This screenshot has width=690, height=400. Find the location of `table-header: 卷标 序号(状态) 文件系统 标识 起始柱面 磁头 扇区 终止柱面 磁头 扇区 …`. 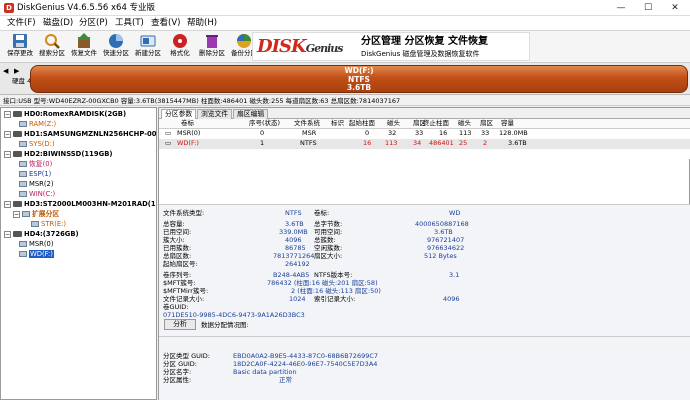

table-header: 卷标 序号(状态) 文件系统 标识 起始柱面 磁头 扇区 终止柱面 磁头 扇区 … is located at coordinates (424, 124).